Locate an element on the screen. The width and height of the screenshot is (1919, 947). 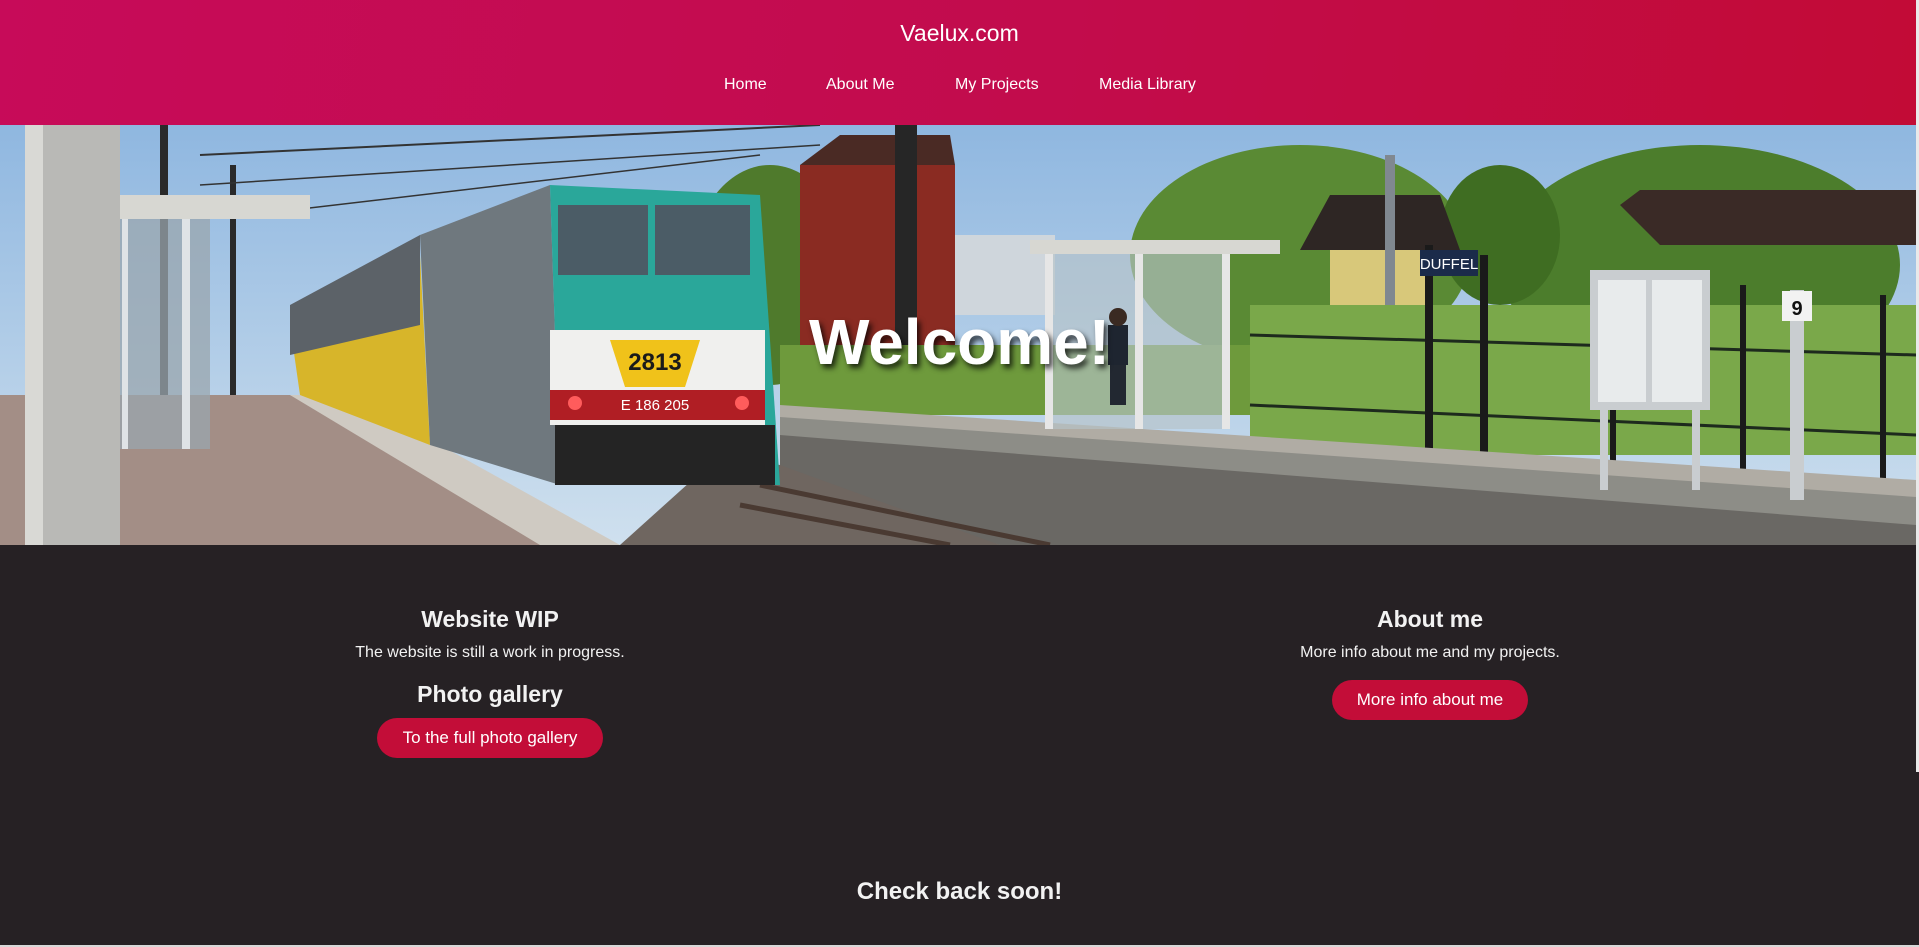
footer-message: Check back soon! is located at coordinates (959, 891).